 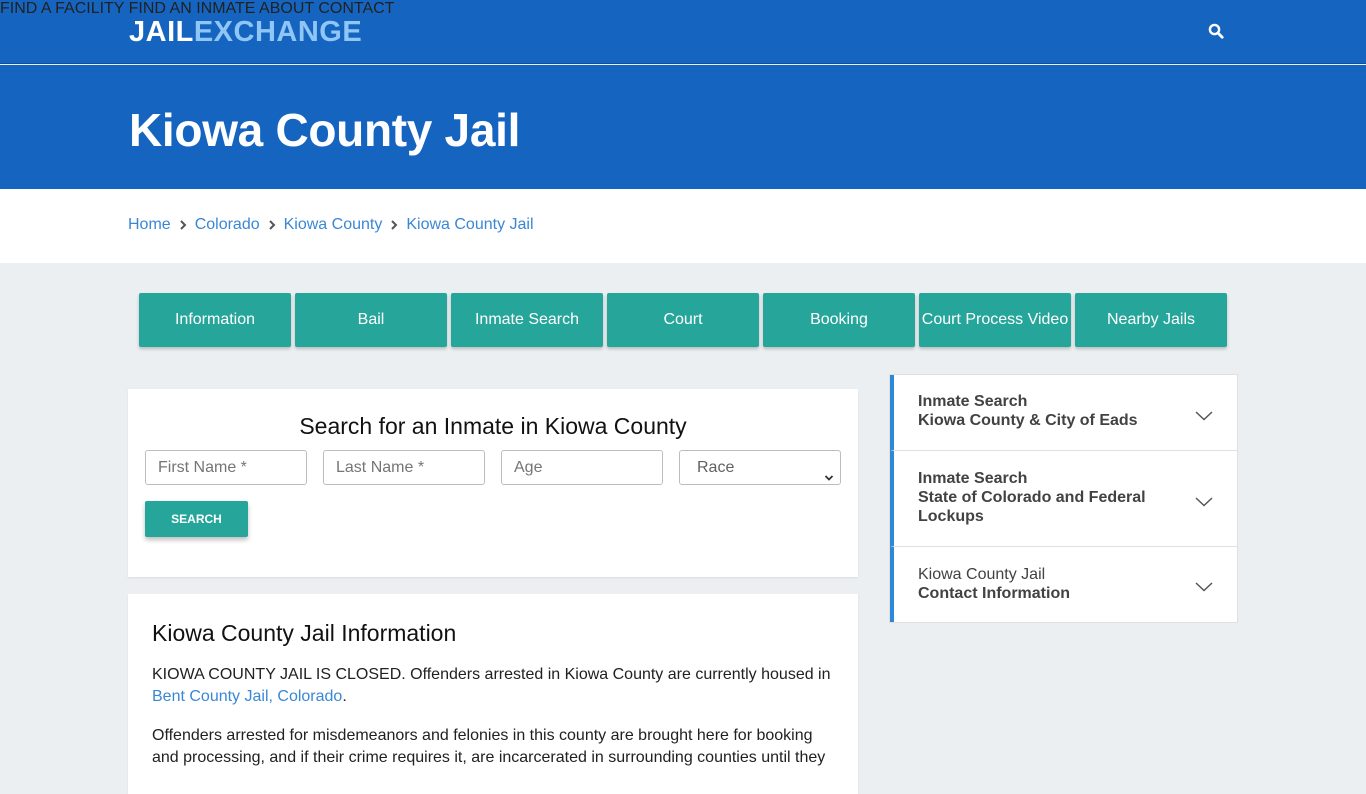 What do you see at coordinates (278, 32) in the screenshot?
I see `logo-text-exchange: EXCHANGE` at bounding box center [278, 32].